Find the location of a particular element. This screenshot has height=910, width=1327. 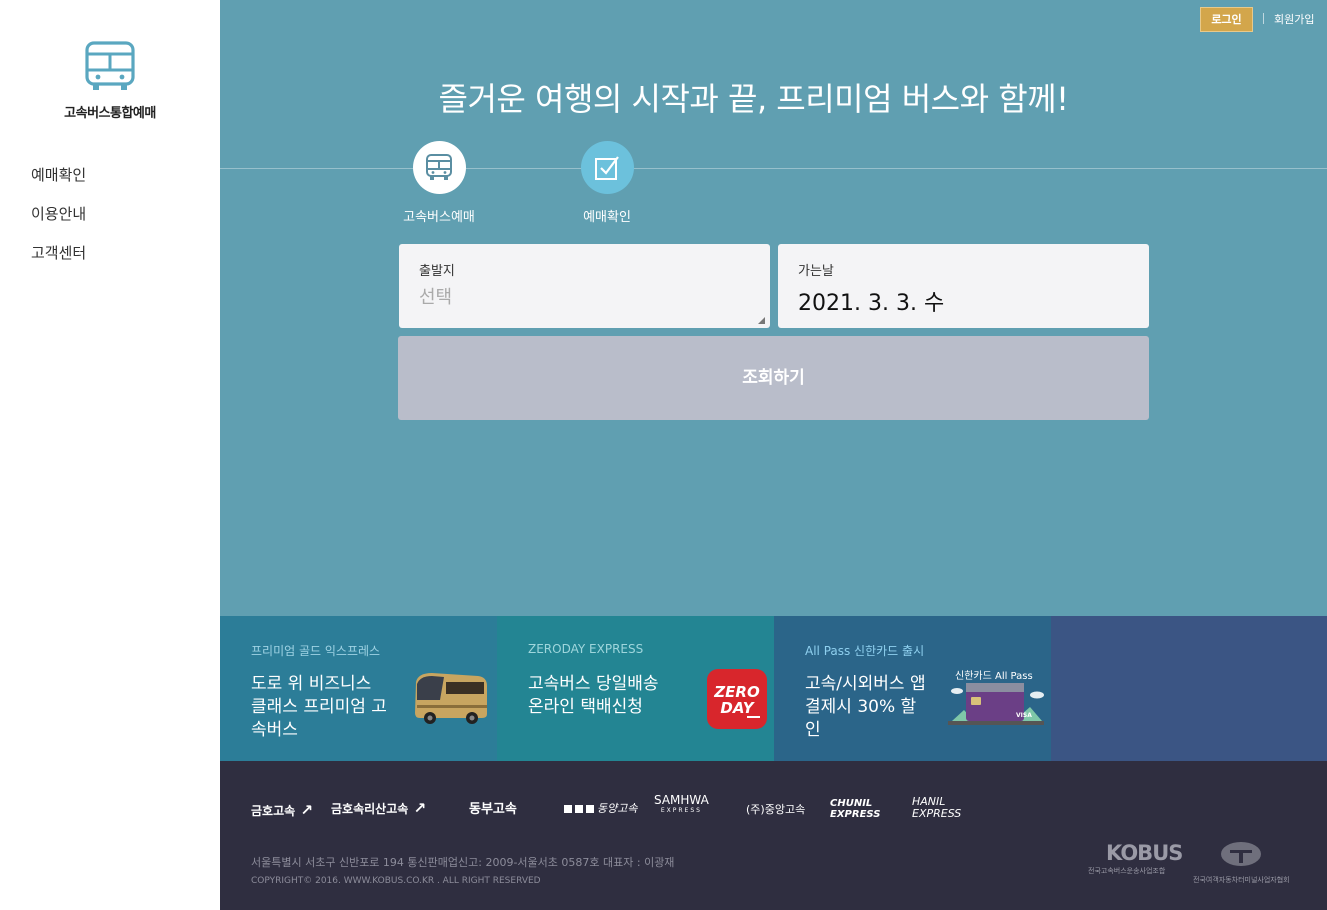

sidebar-item-customer-center: 고객센터 is located at coordinates (58, 261).